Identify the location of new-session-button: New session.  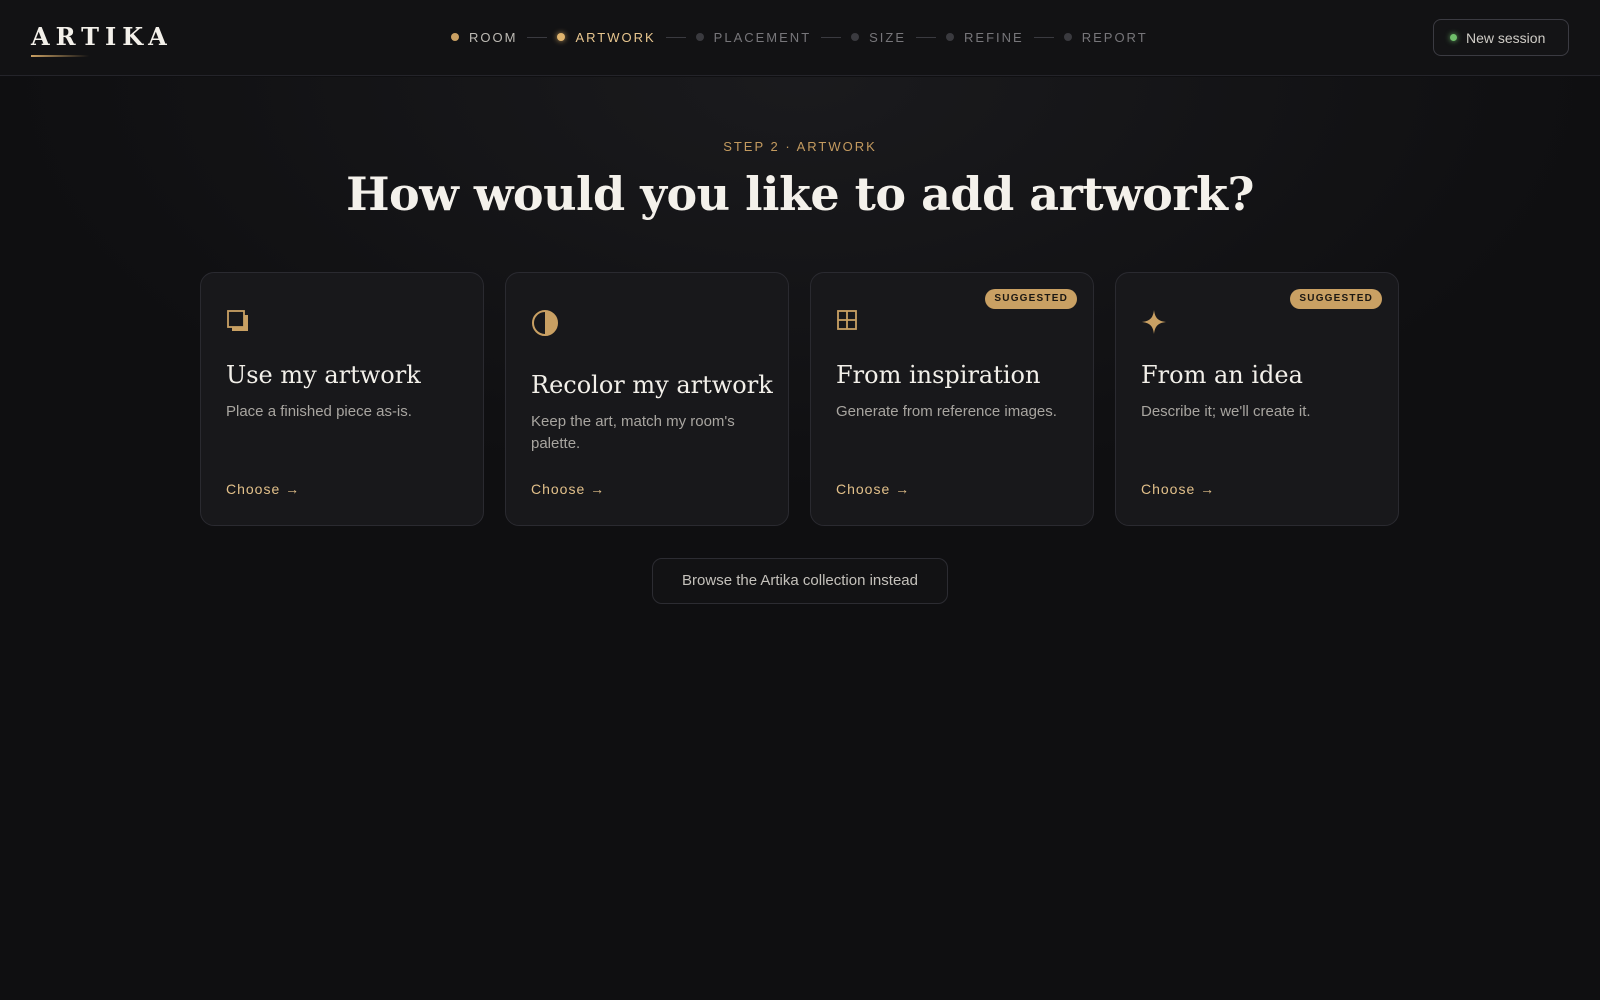
(1501, 37).